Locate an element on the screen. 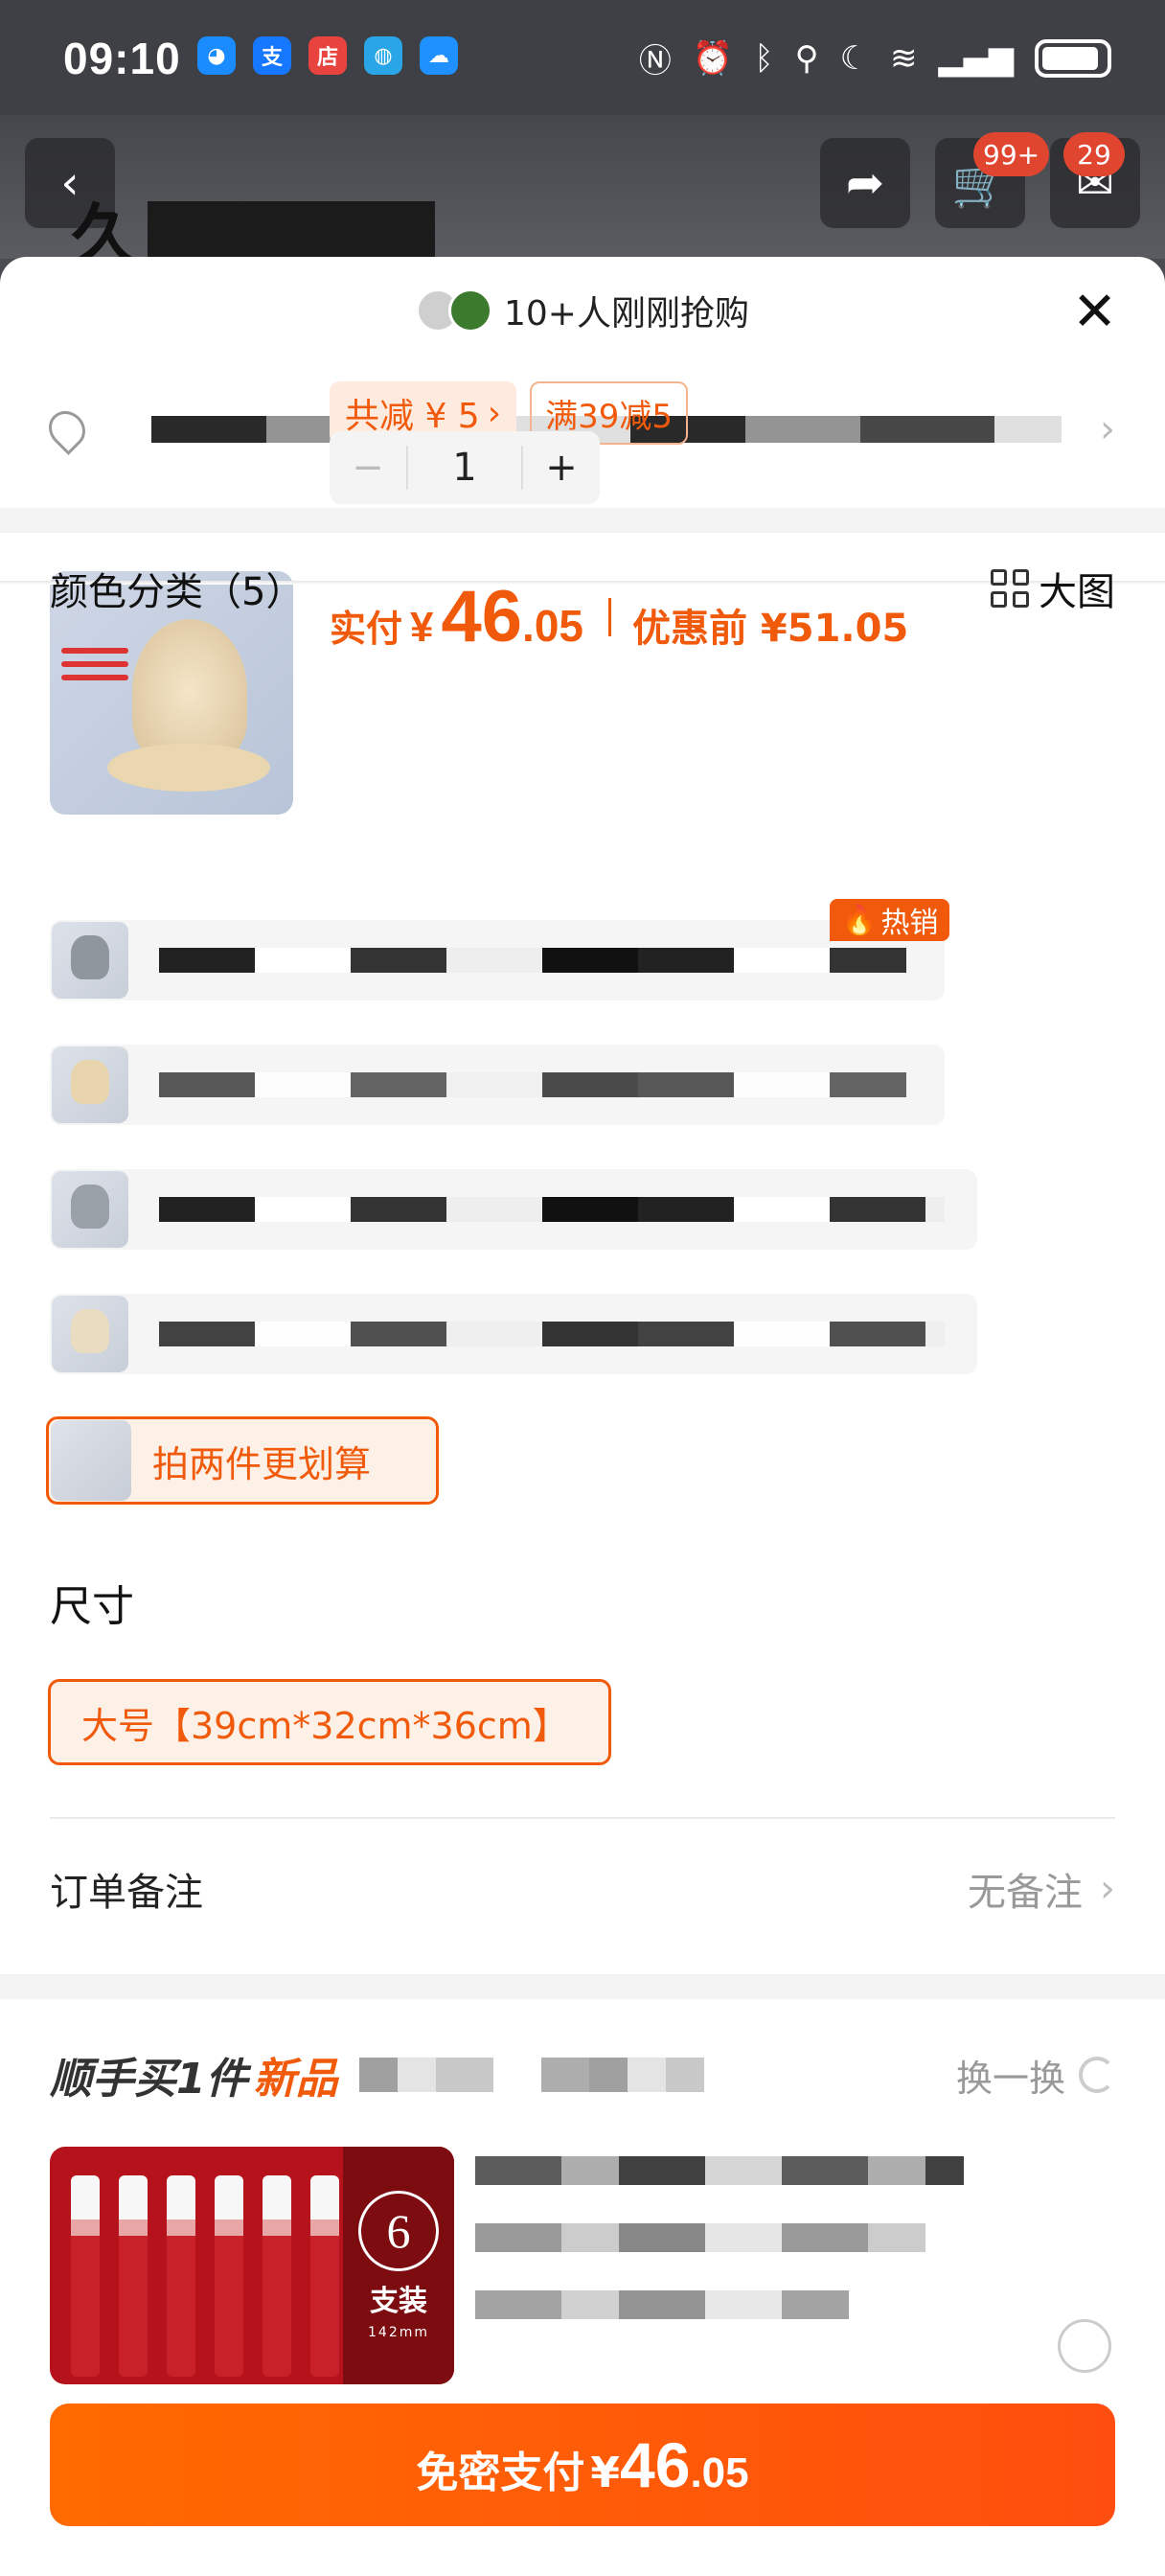  status-bar: 09:10 ◕ 支店 ◍ ☁ Ⓝ ⏰ ᛒ ⚲ ☾ ≋ ▂▄▆ is located at coordinates (582, 57).